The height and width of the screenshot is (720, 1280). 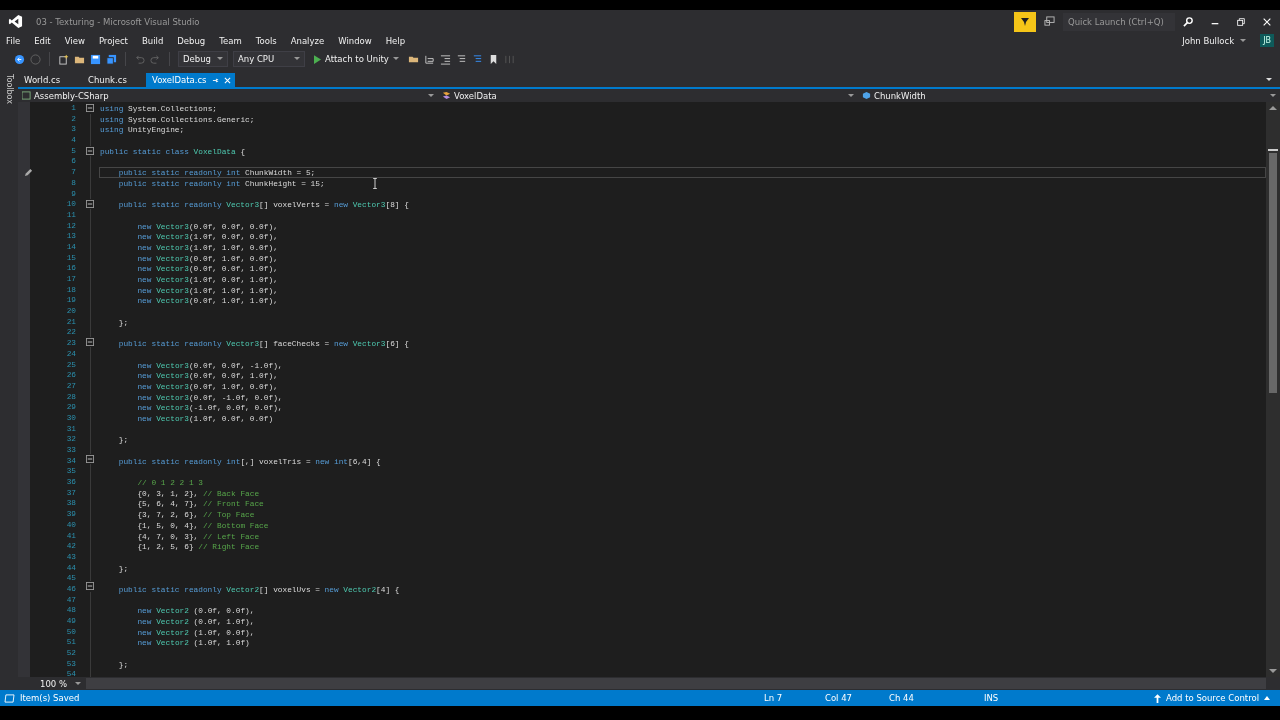 I want to click on column-indicator: Col 47, so click(x=839, y=698).